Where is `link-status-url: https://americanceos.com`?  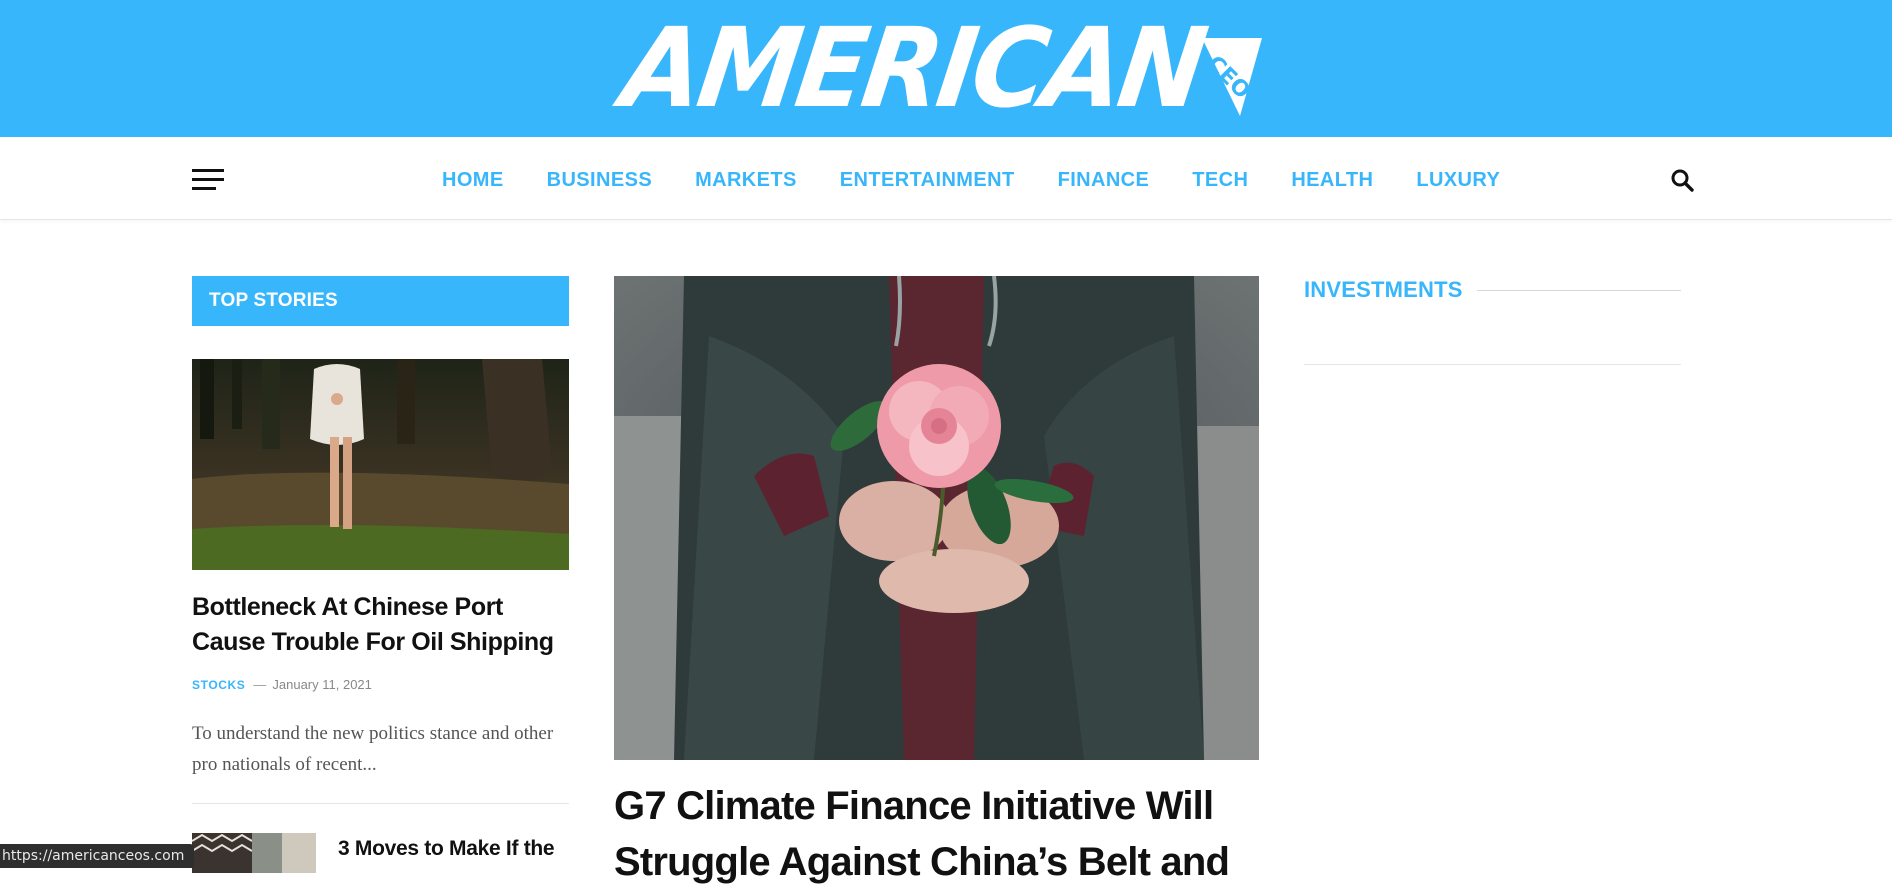 link-status-url: https://americanceos.com is located at coordinates (97, 856).